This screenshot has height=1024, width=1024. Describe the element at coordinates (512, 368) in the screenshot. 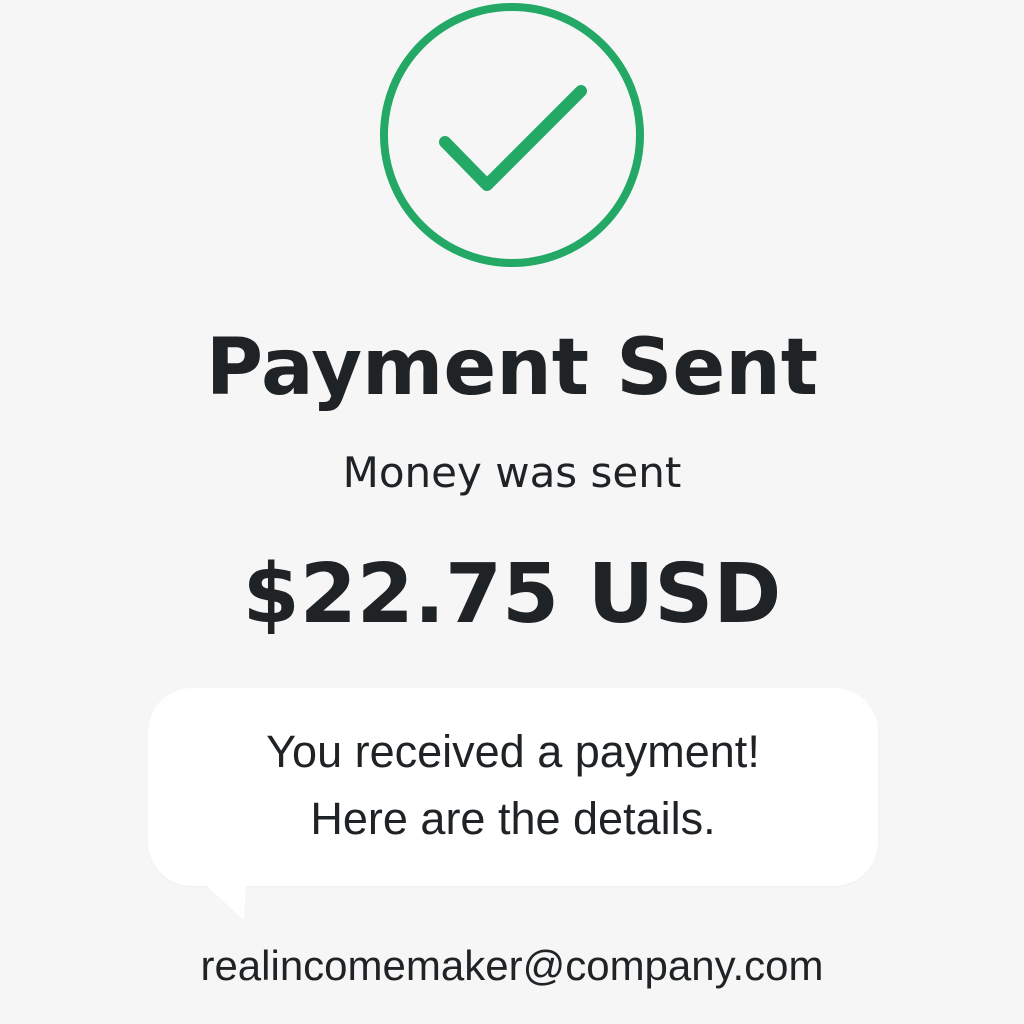

I see `page-title: Payment Sent` at that location.